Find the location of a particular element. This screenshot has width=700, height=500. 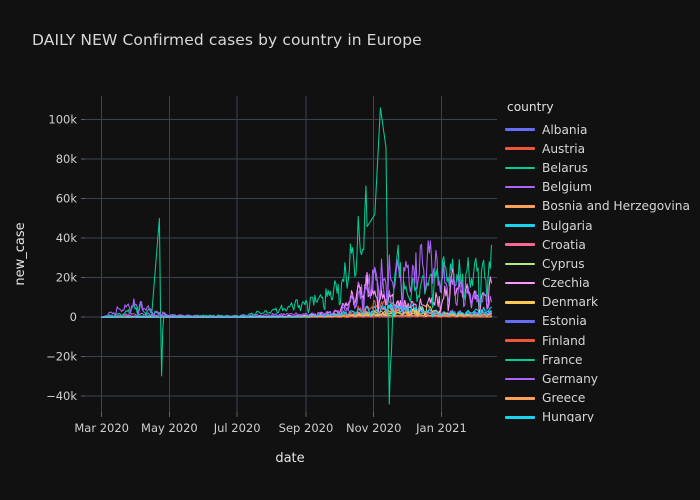

legend-item-label: Cyprus is located at coordinates (563, 263).